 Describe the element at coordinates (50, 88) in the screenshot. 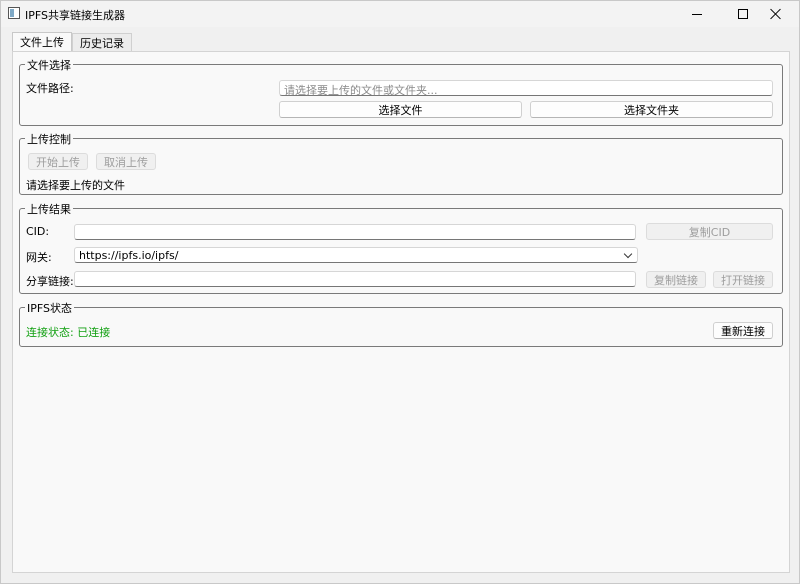

I see `file-path-label: 文件路径:` at that location.